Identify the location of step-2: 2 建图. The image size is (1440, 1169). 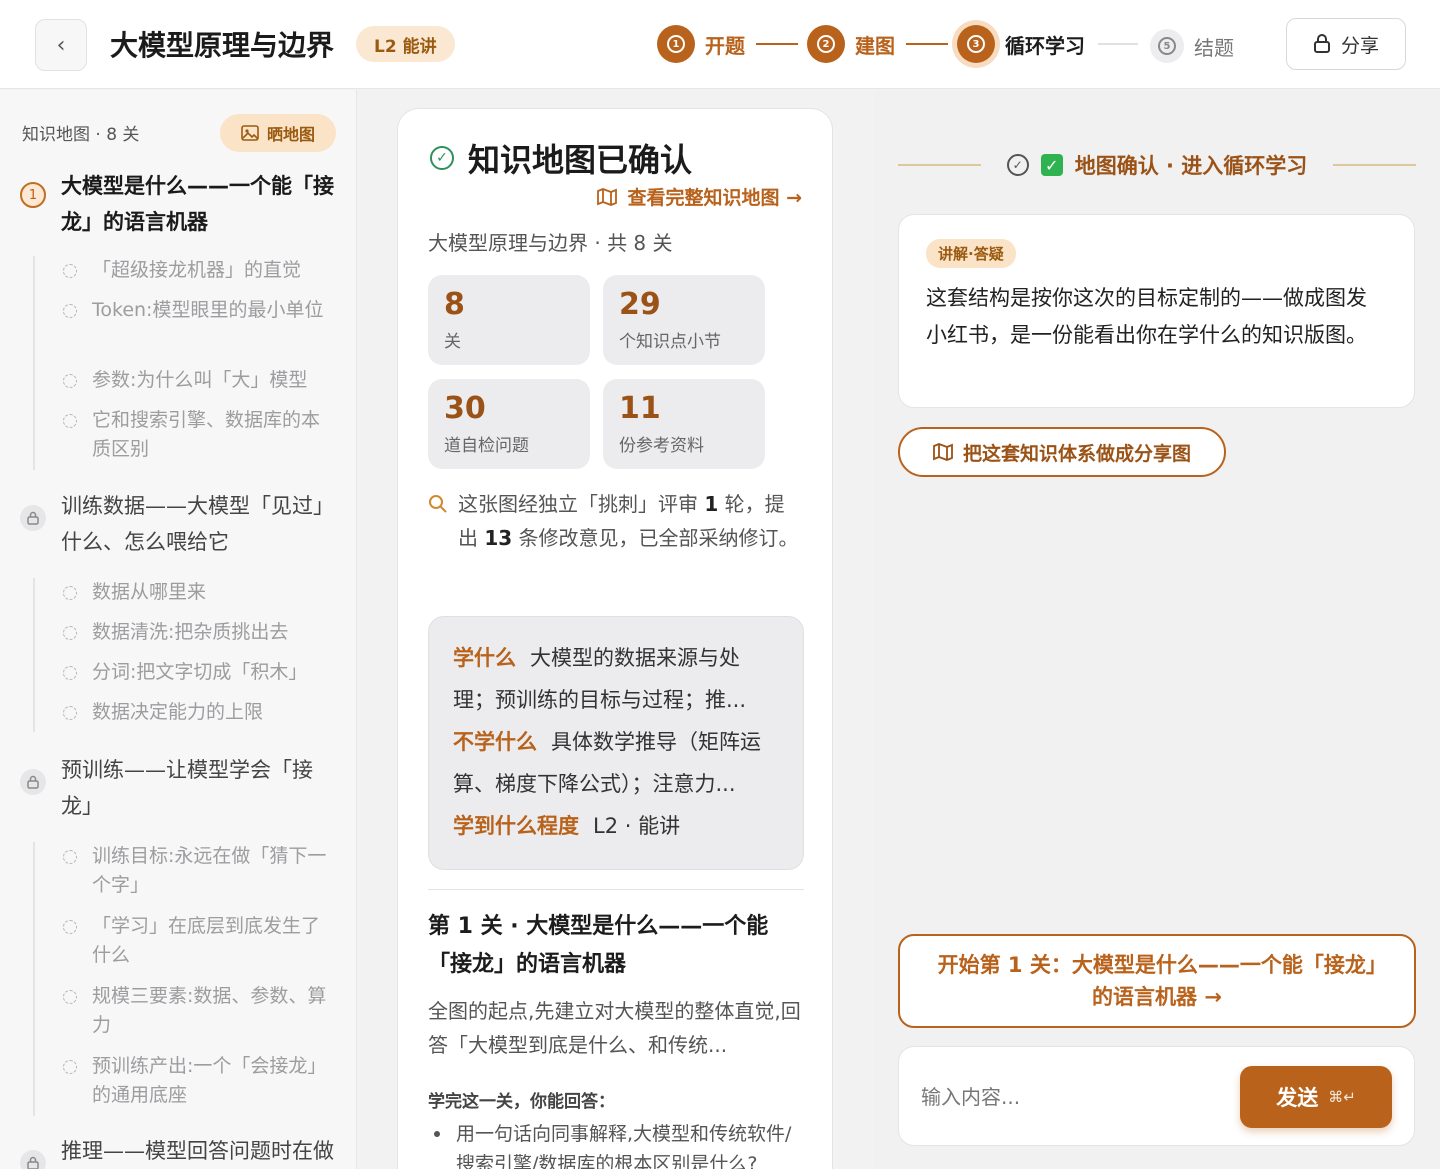
(851, 44).